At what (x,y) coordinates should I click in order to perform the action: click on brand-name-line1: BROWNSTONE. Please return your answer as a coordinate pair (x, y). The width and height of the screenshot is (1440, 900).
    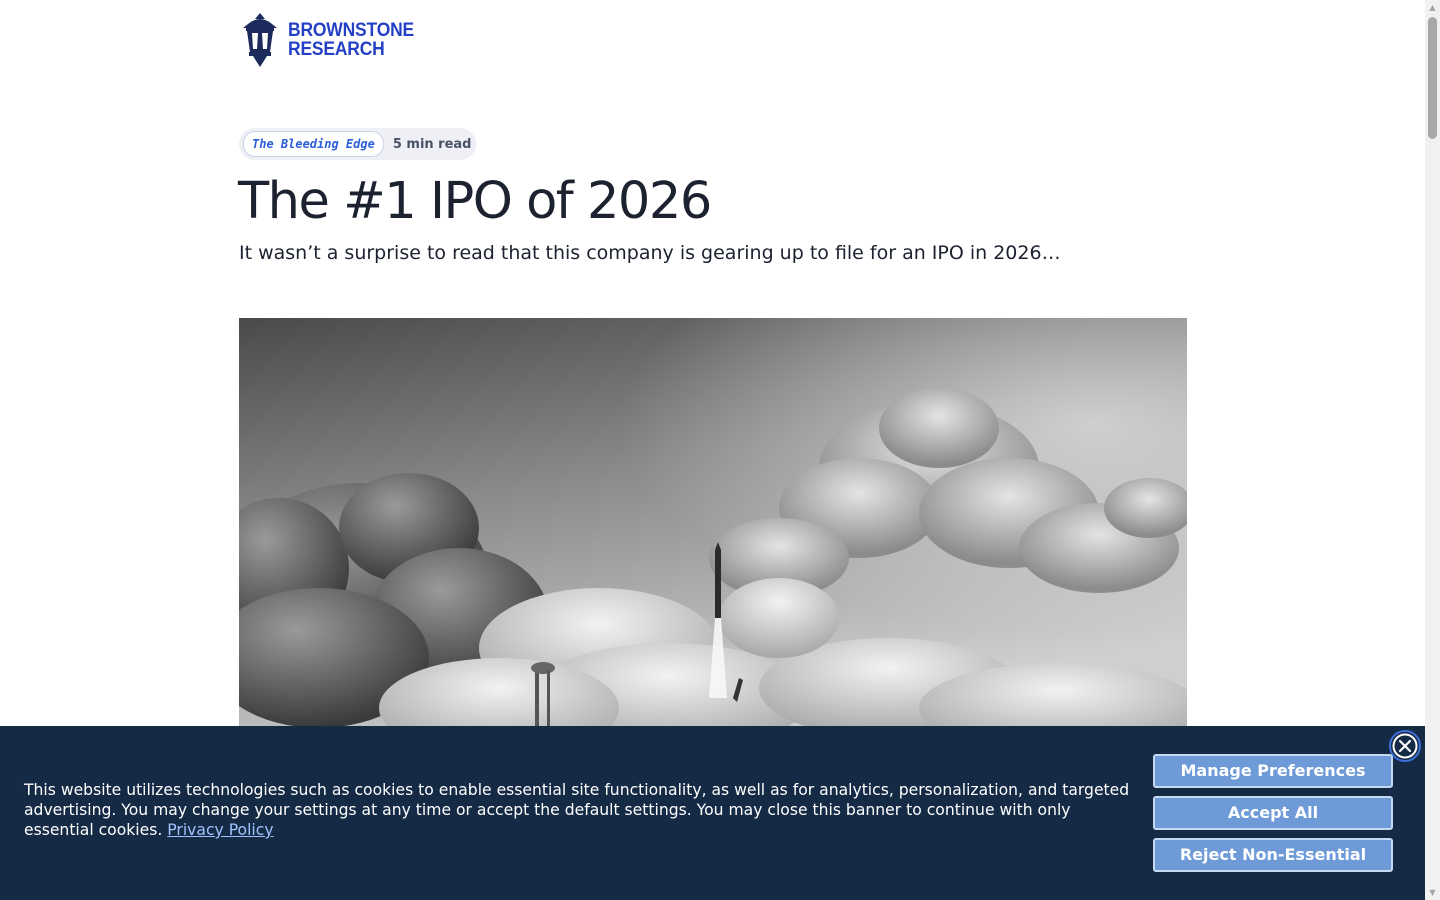
    Looking at the image, I should click on (351, 30).